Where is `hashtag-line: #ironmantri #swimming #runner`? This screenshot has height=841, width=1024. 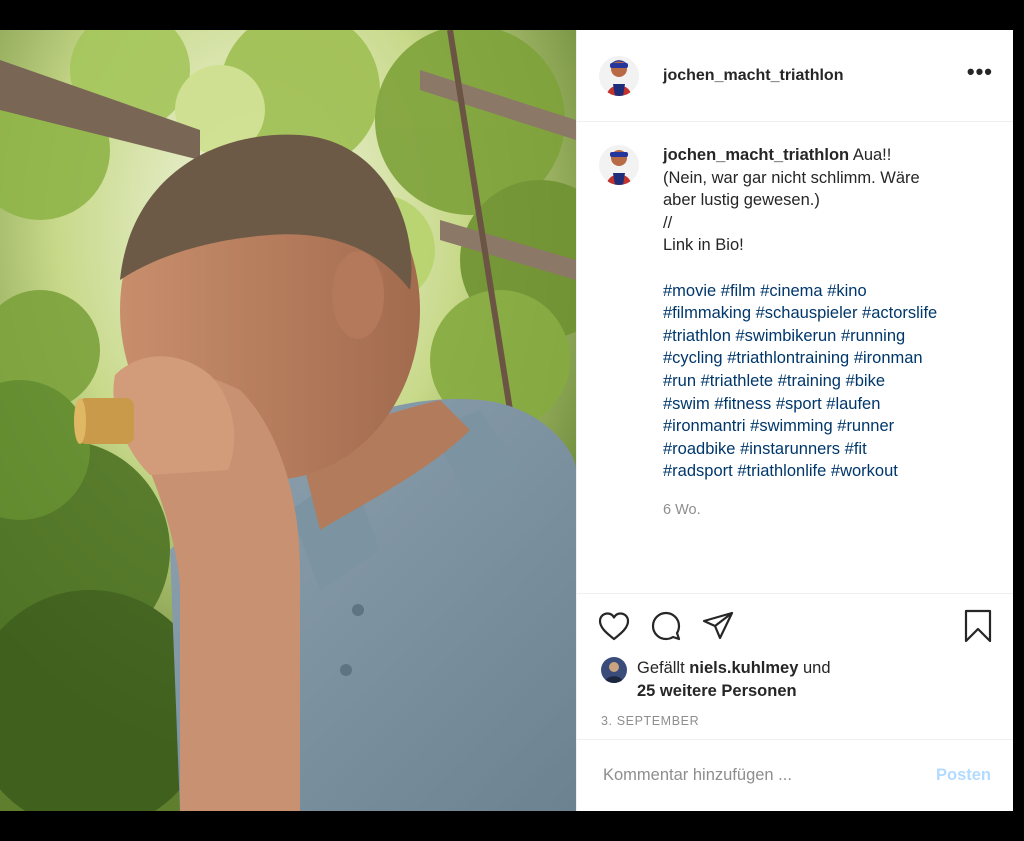
hashtag-line: #ironmantri #swimming #runner is located at coordinates (800, 426).